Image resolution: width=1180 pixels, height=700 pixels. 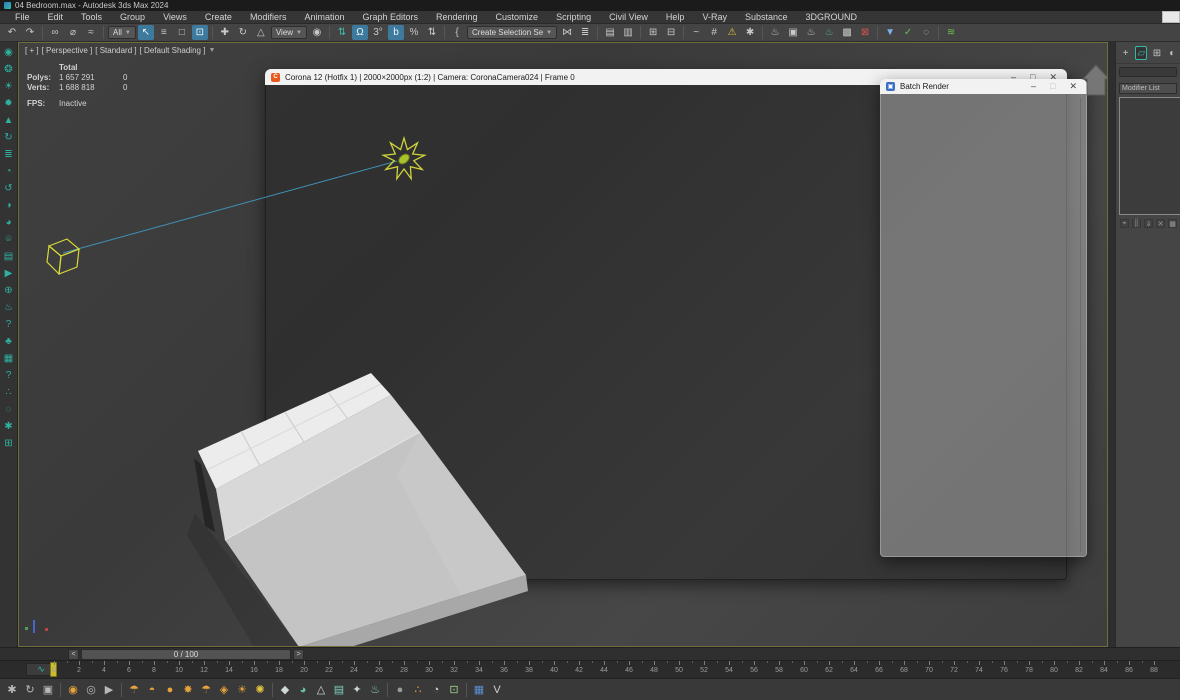 I want to click on vray-logo-icon: V, so click(x=497, y=690).